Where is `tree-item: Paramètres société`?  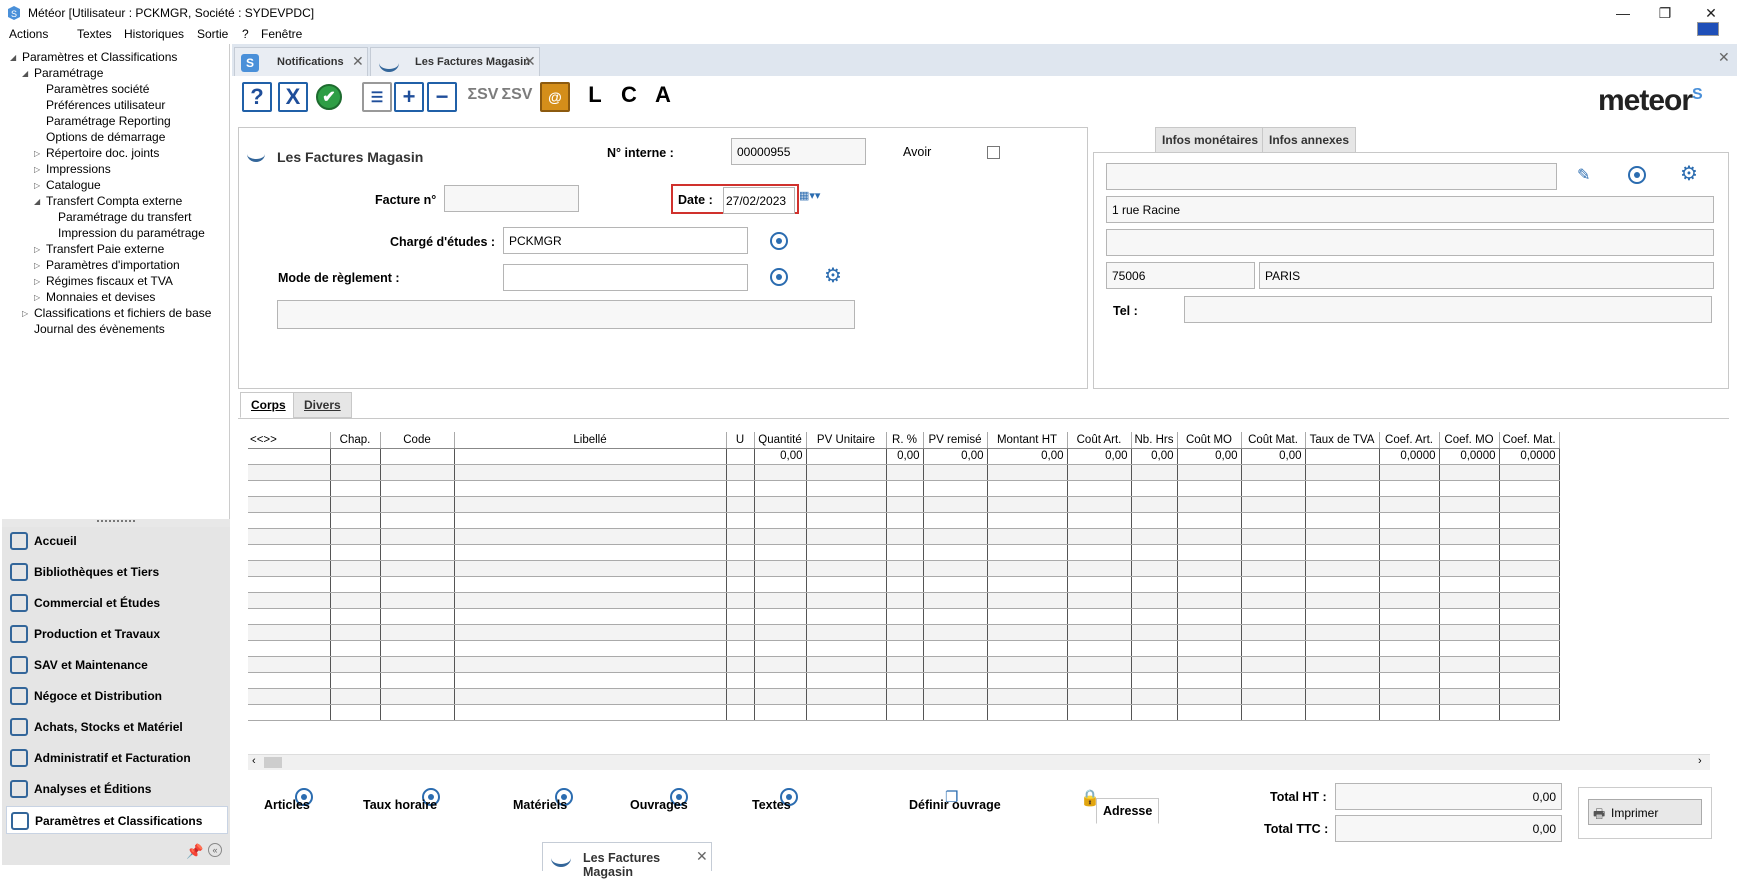
tree-item: Paramètres société is located at coordinates (97, 89).